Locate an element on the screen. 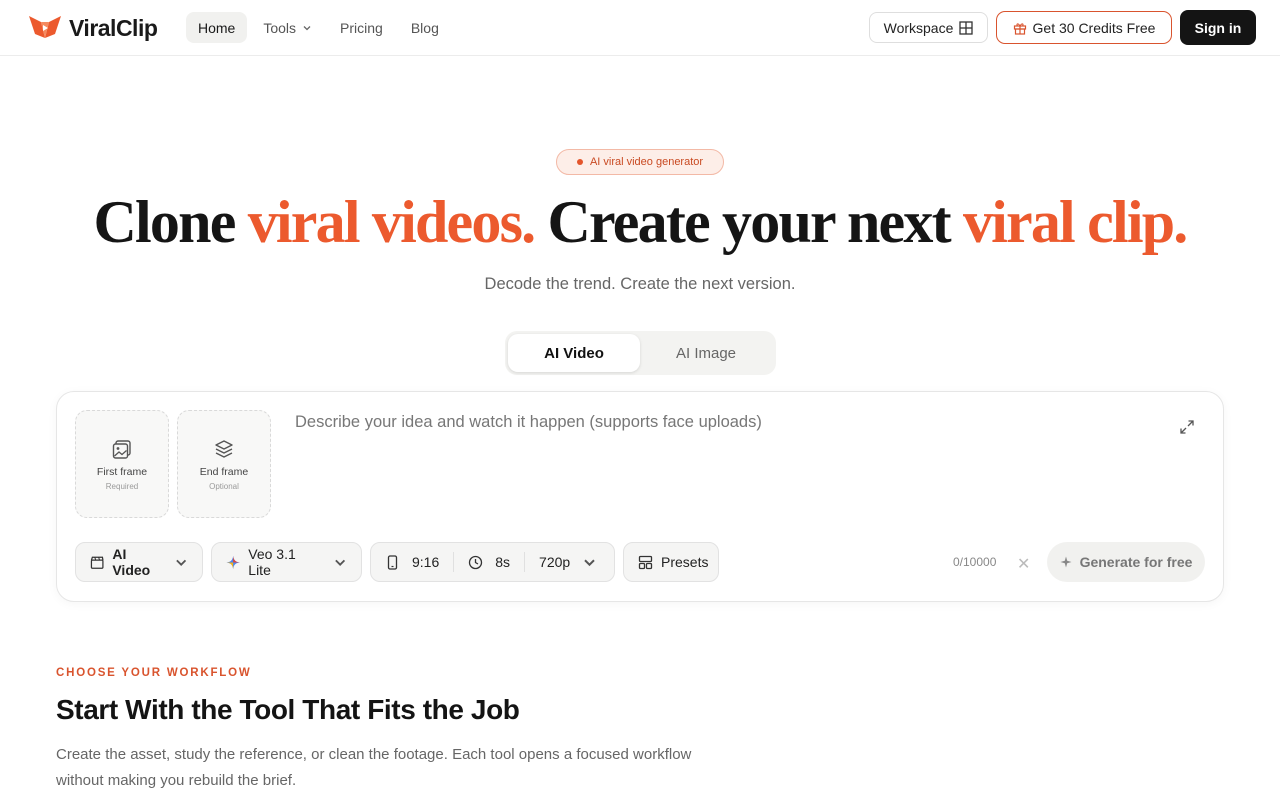  logo: ViralClip is located at coordinates (92, 28).